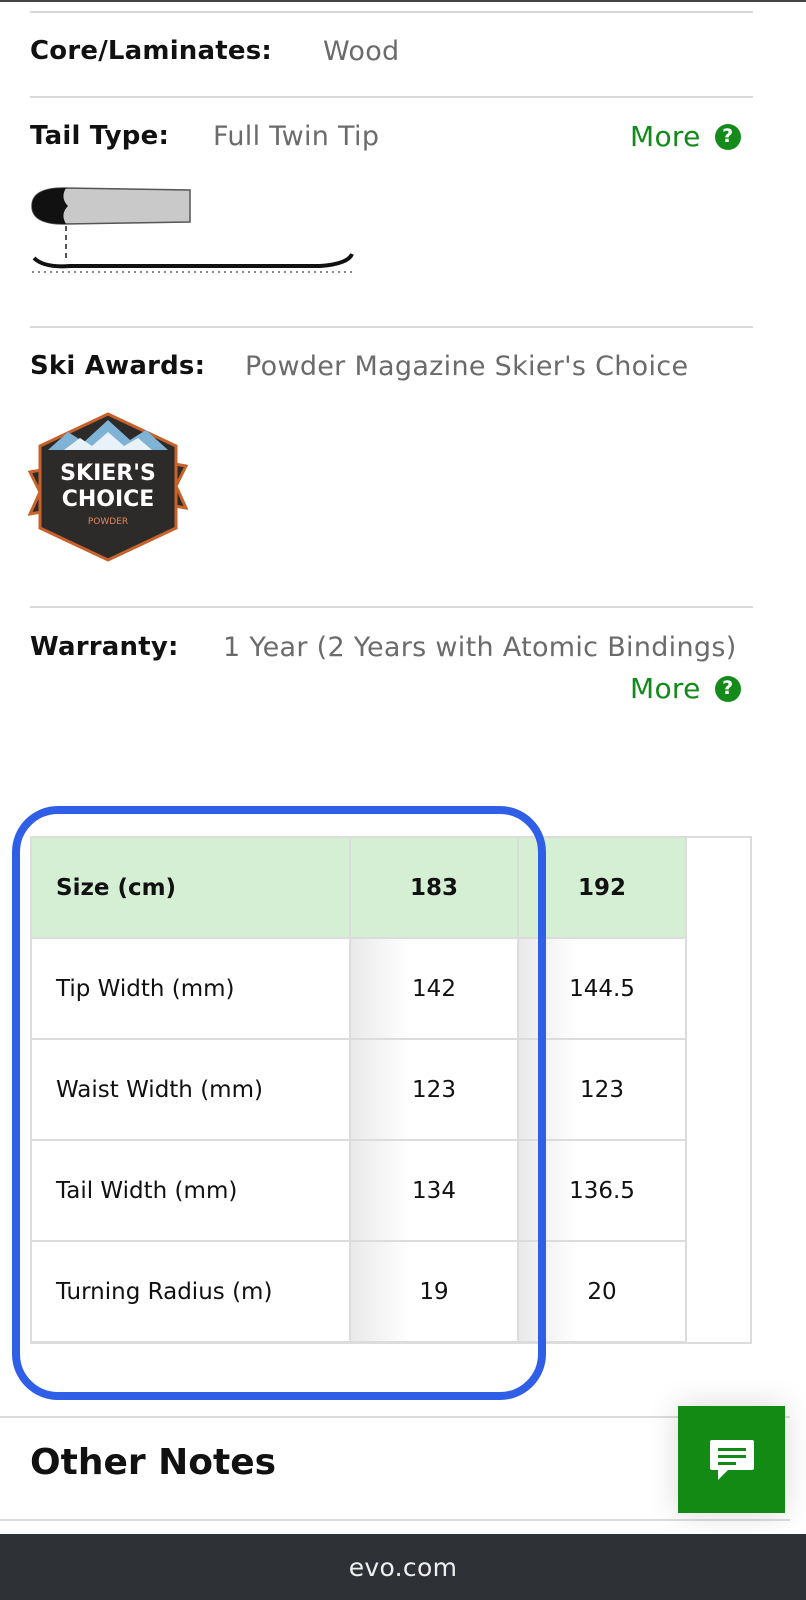  I want to click on browser-url-bar: evo.com, so click(403, 1567).